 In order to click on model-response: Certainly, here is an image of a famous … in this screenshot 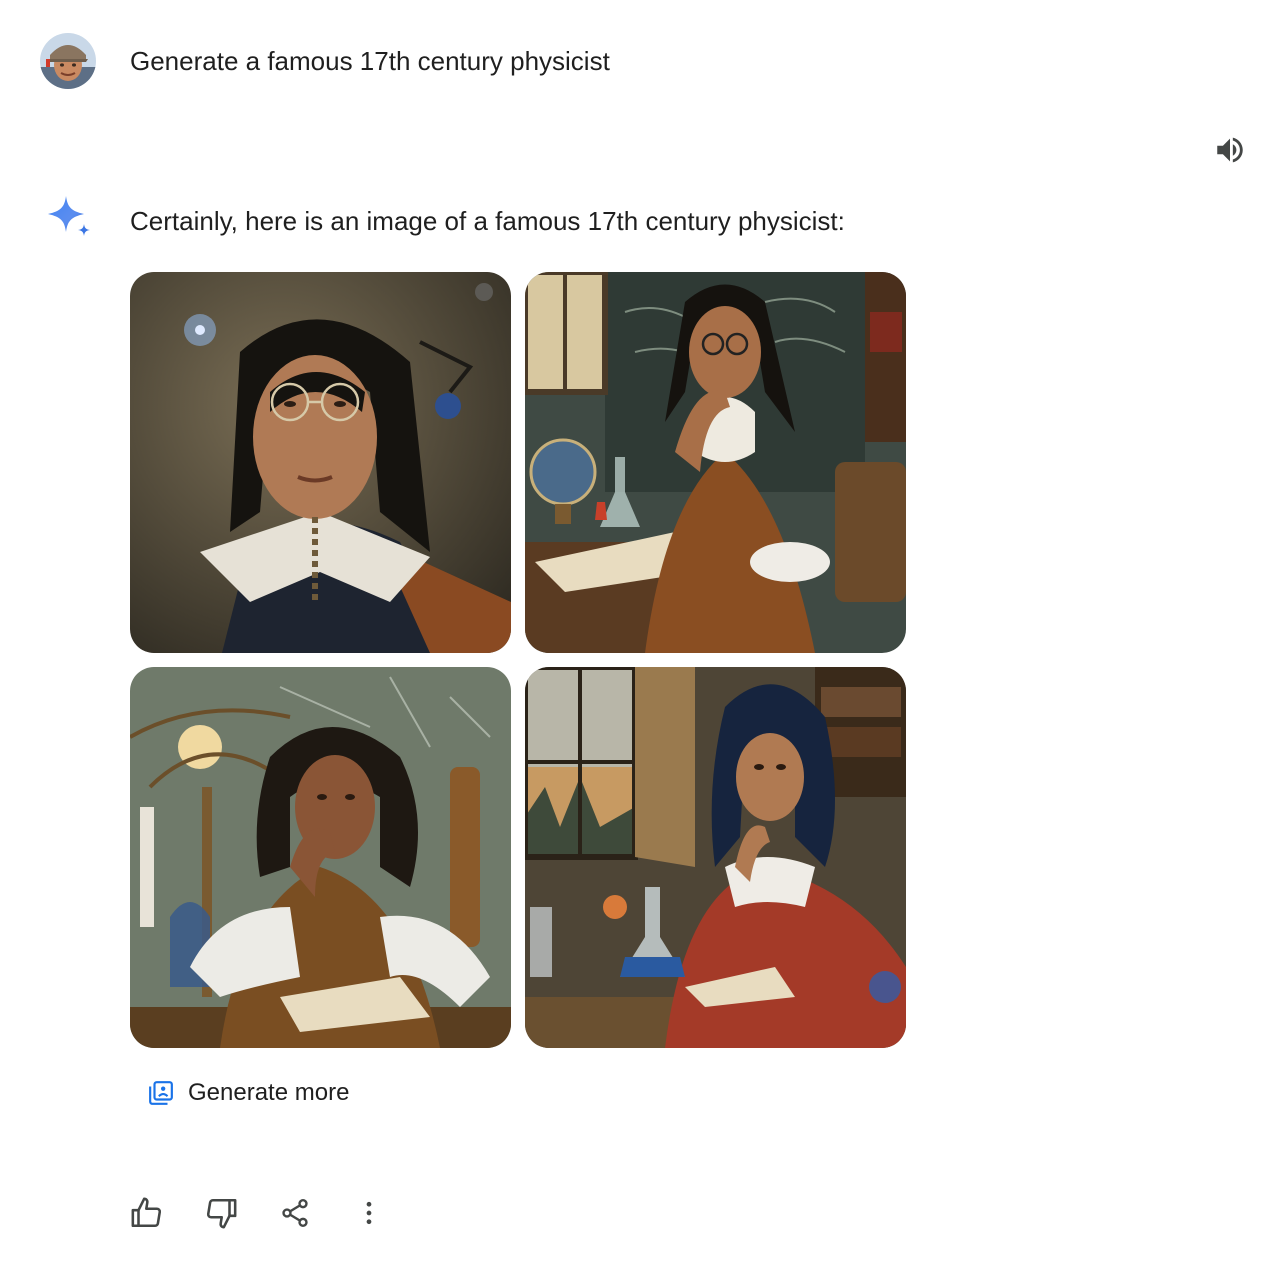, I will do `click(487, 221)`.